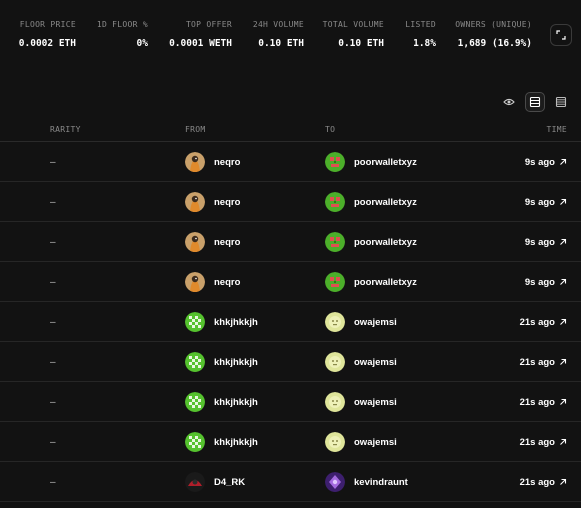 Image resolution: width=581 pixels, height=508 pixels. What do you see at coordinates (65, 129) in the screenshot?
I see `column-header-rarity: RARITY` at bounding box center [65, 129].